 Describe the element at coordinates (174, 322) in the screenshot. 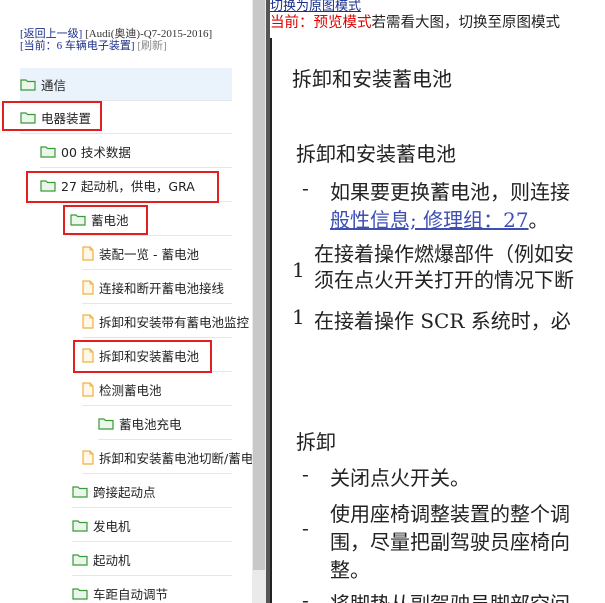

I see `tree-item-label: 拆卸和安装带有蓄电池监控` at that location.